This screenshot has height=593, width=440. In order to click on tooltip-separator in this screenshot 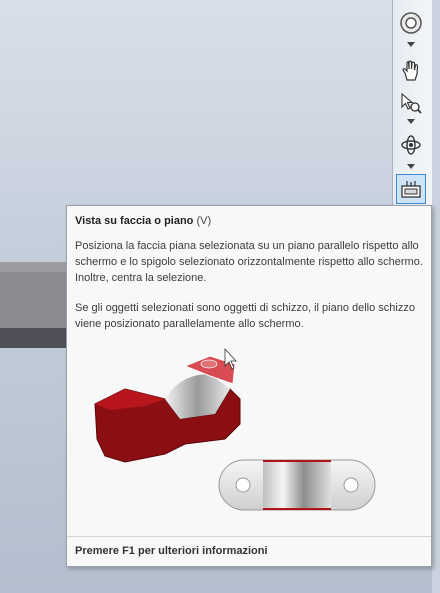, I will do `click(249, 536)`.